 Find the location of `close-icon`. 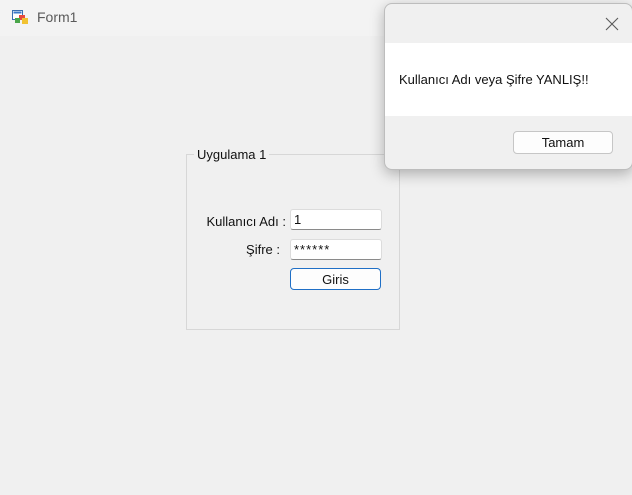

close-icon is located at coordinates (612, 24).